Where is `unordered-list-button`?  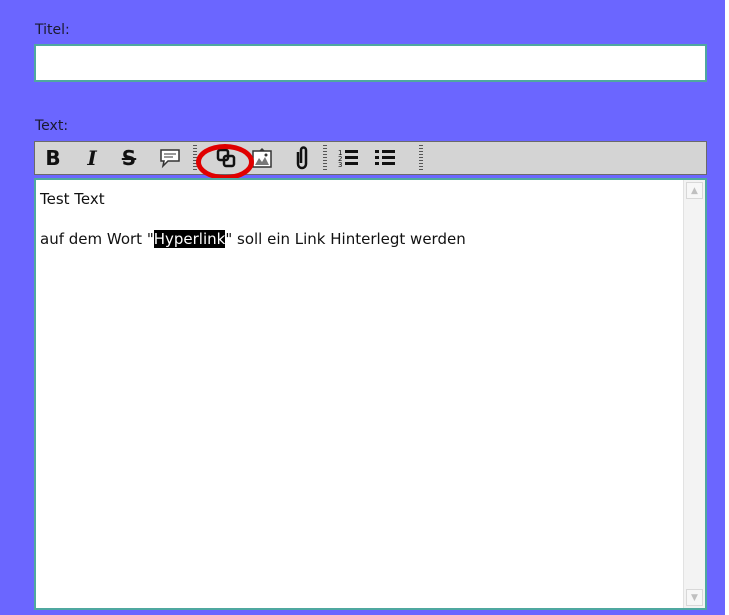
unordered-list-button is located at coordinates (385, 158).